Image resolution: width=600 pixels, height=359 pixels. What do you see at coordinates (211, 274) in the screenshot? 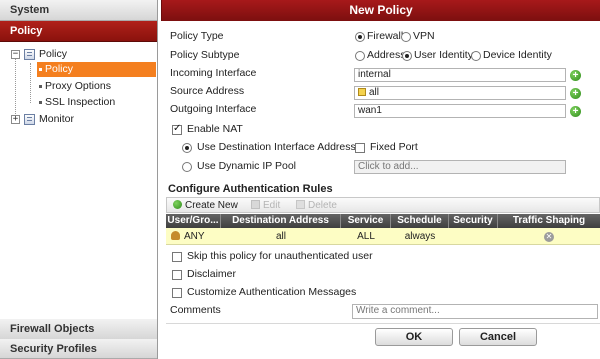
I see `disclaimer-label: Disclaimer` at bounding box center [211, 274].